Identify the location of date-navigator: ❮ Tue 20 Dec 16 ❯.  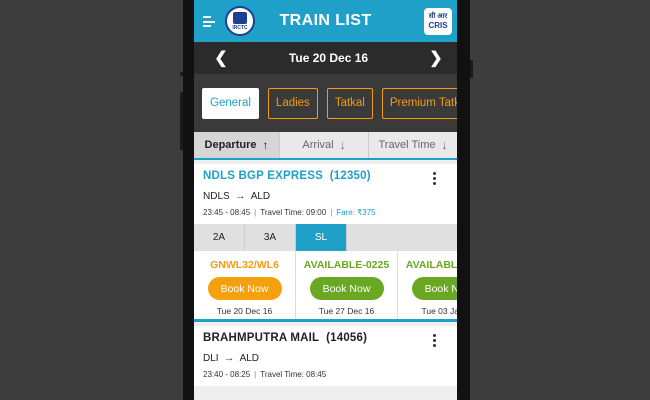
(325, 58).